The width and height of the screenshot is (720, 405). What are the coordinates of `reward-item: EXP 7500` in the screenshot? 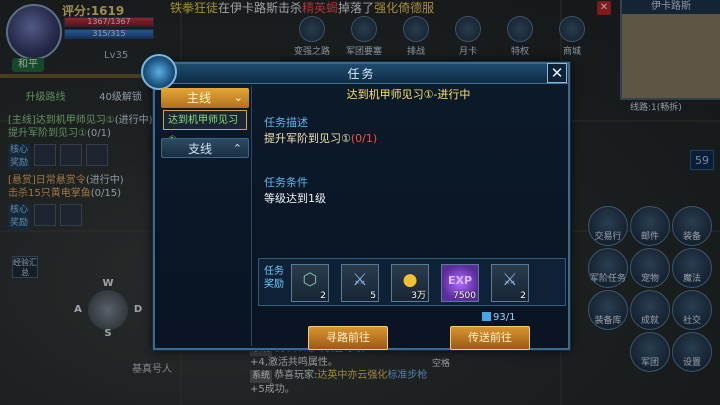 It's located at (460, 283).